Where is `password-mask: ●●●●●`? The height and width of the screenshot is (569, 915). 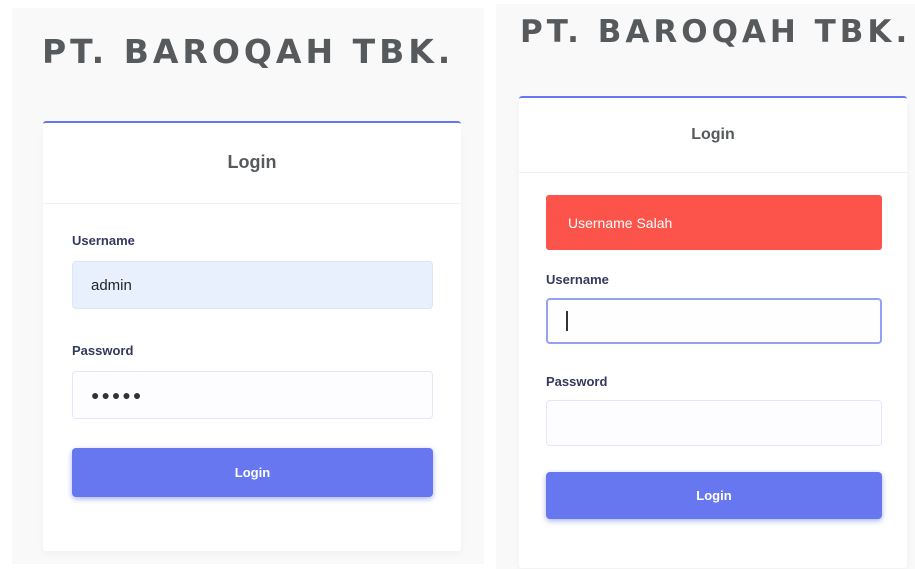 password-mask: ●●●●● is located at coordinates (117, 395).